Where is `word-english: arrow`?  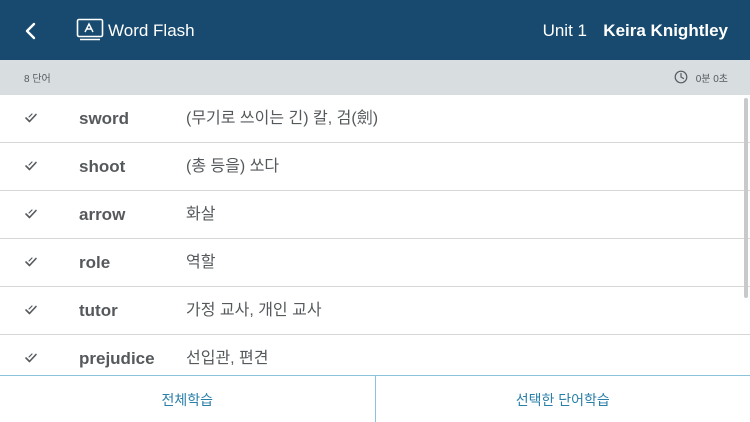
word-english: arrow is located at coordinates (102, 214).